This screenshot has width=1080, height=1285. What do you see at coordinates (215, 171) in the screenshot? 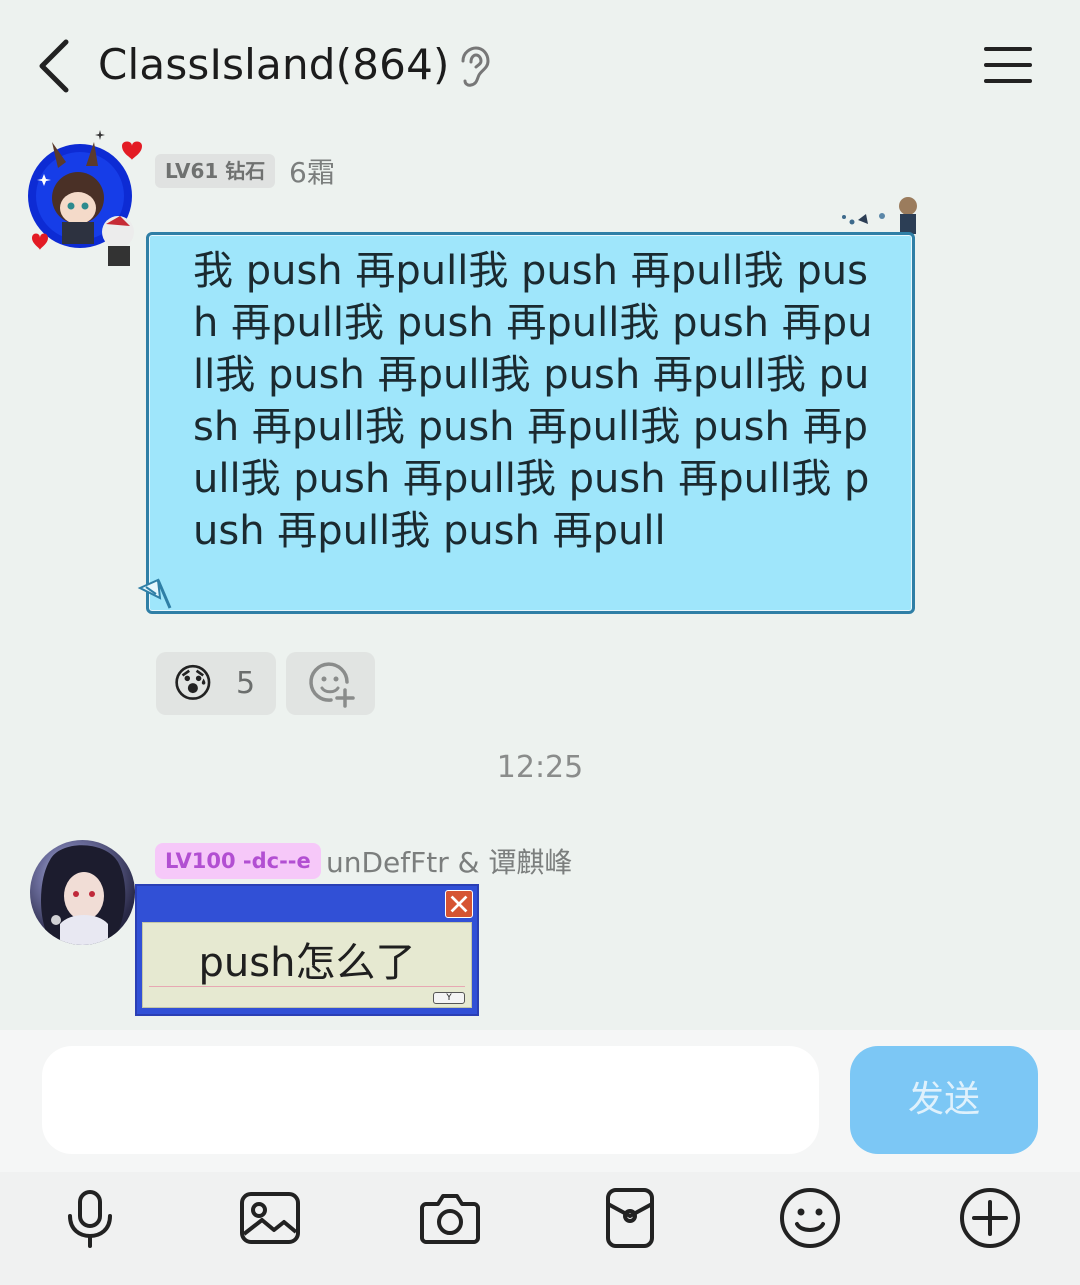
I see `level-badge: LV61 钻石` at bounding box center [215, 171].